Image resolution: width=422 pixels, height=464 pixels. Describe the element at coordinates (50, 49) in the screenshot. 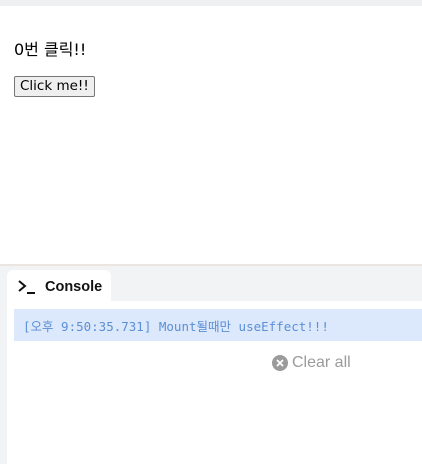

I see `click-count-text: 0번 클릭!!` at that location.